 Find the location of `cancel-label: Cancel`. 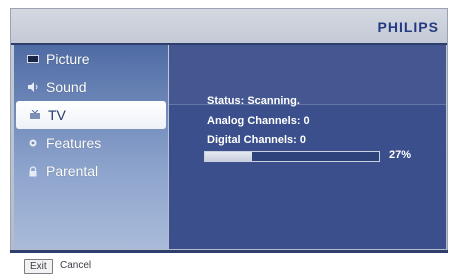

cancel-label: Cancel is located at coordinates (76, 265).